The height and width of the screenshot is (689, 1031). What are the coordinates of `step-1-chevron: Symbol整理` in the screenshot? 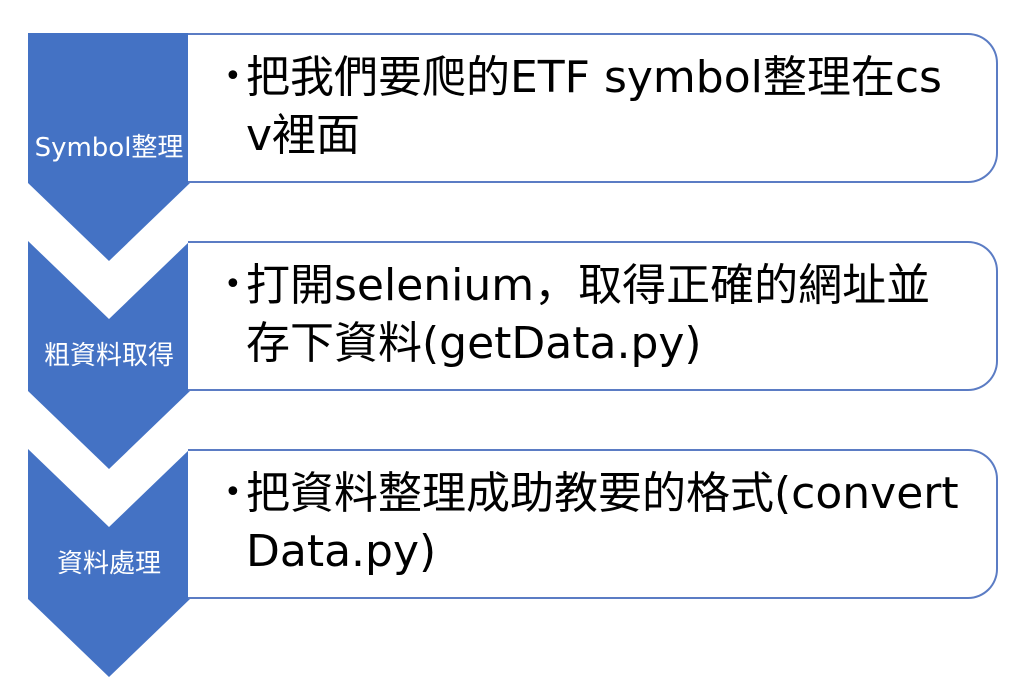 It's located at (110, 153).